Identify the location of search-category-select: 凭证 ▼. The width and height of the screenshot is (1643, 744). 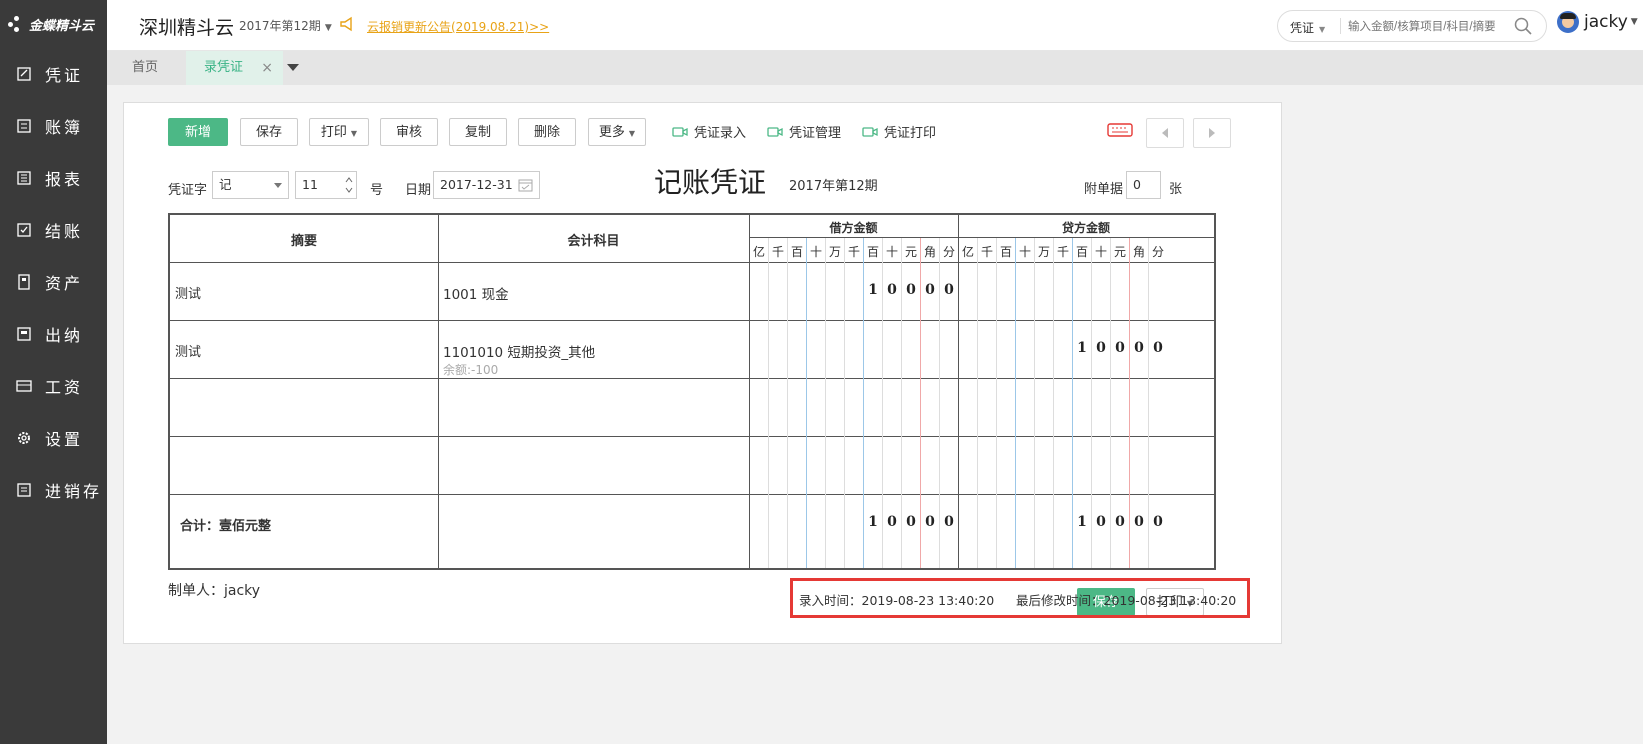
(1307, 27).